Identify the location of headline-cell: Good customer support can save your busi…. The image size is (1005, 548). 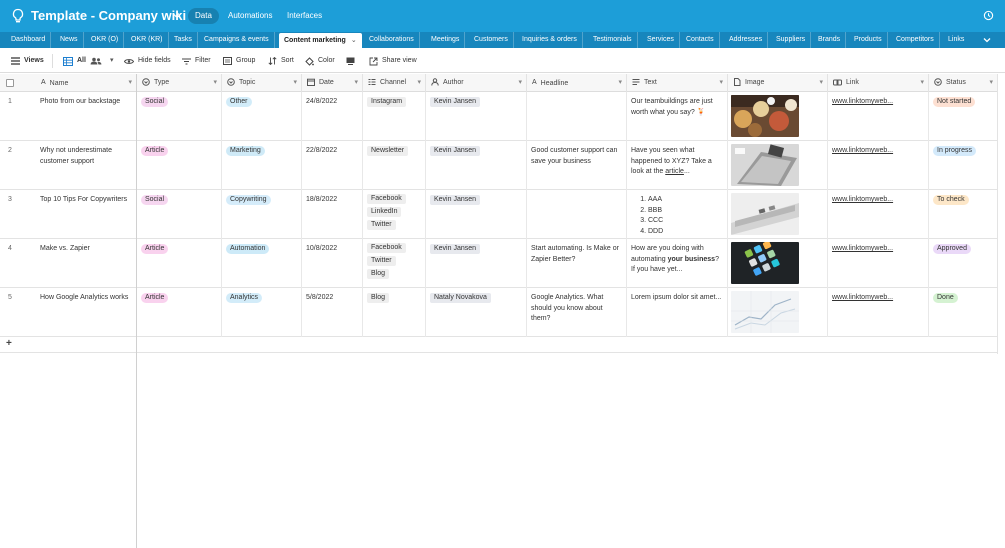
(577, 165).